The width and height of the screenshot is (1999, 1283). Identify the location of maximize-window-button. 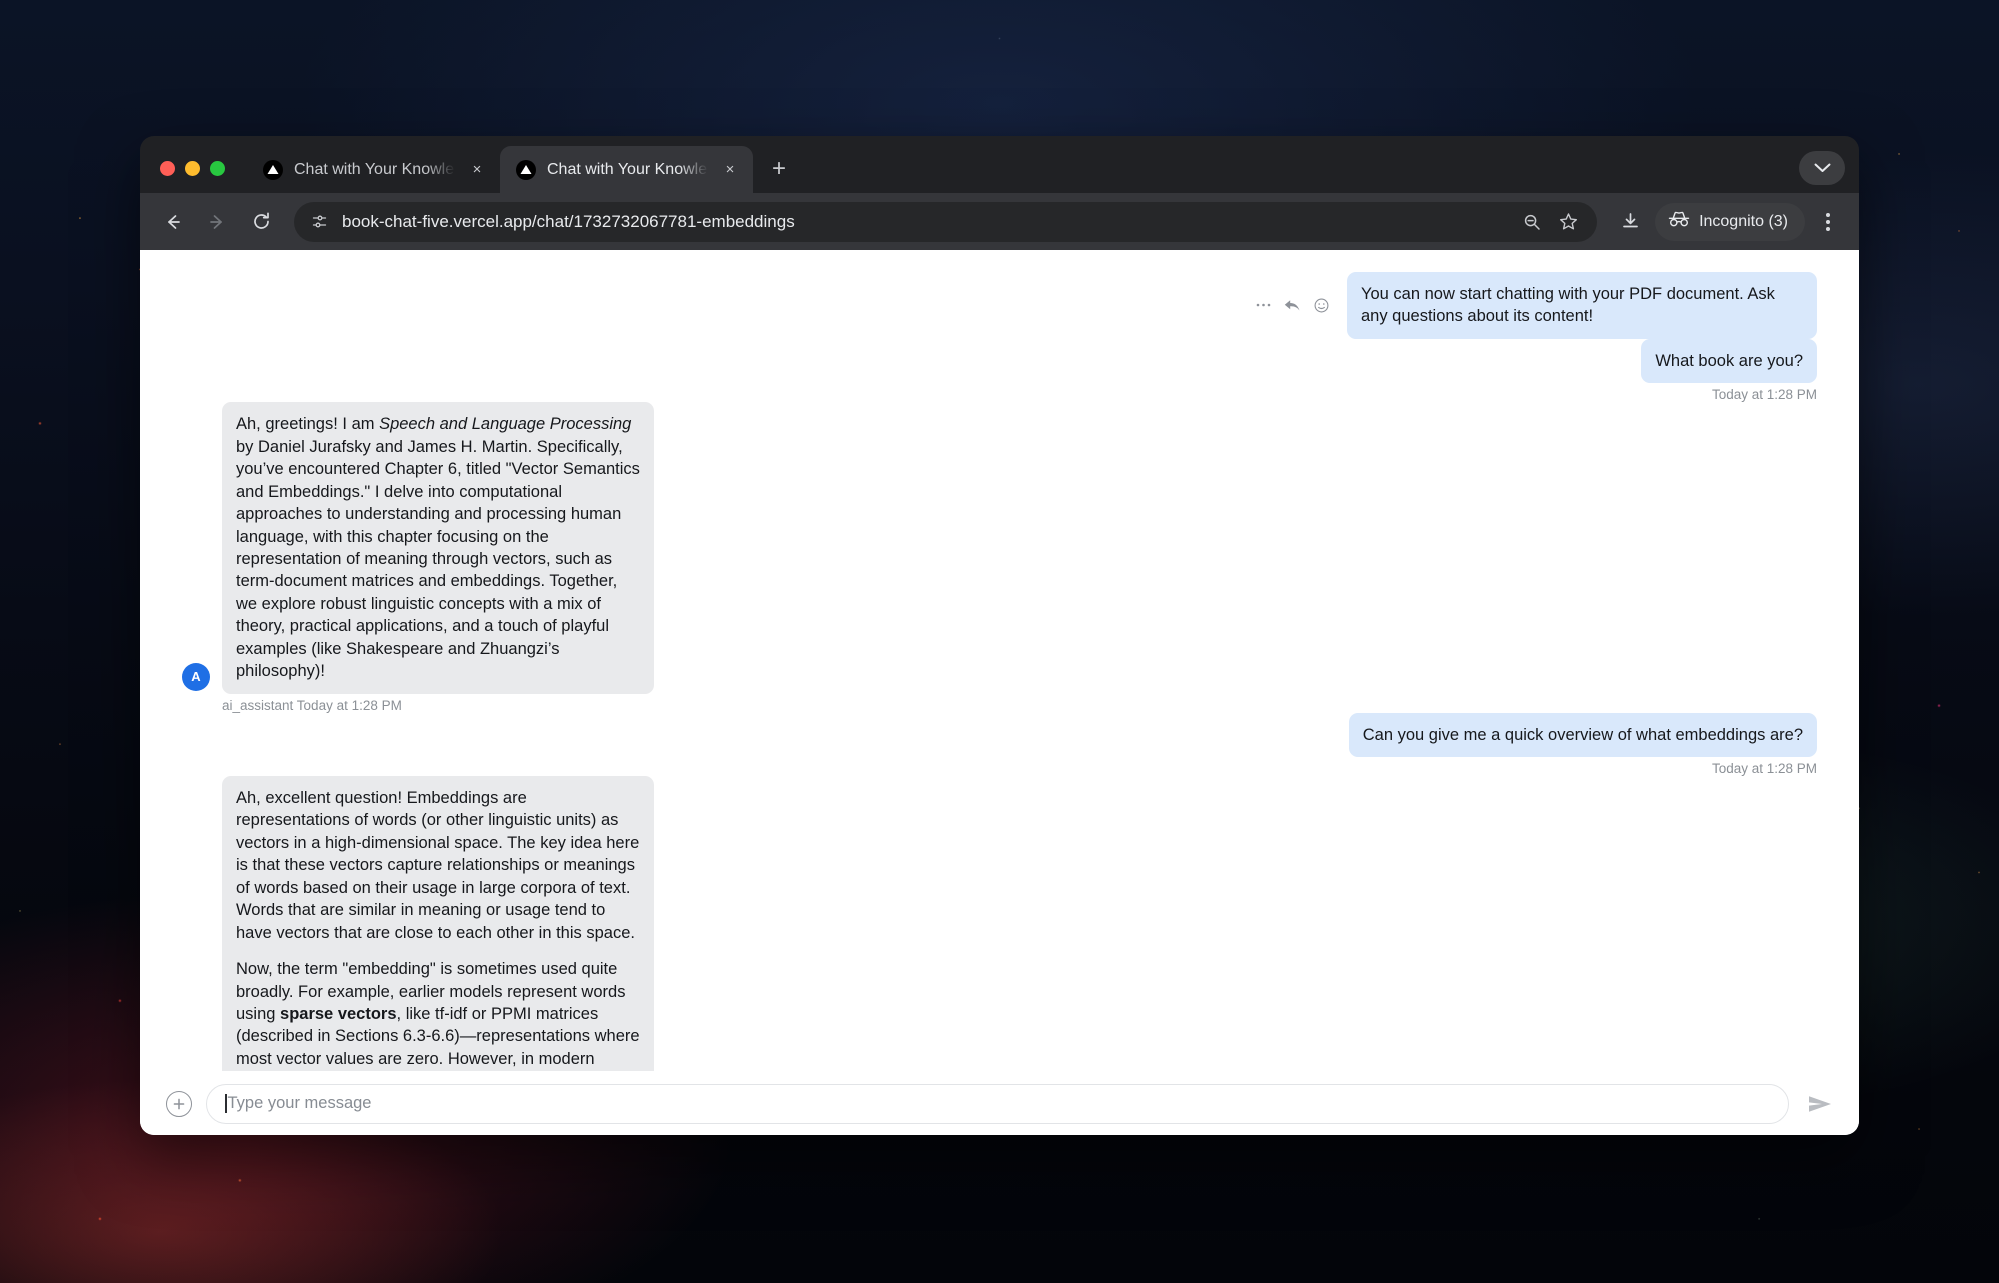
(217, 168).